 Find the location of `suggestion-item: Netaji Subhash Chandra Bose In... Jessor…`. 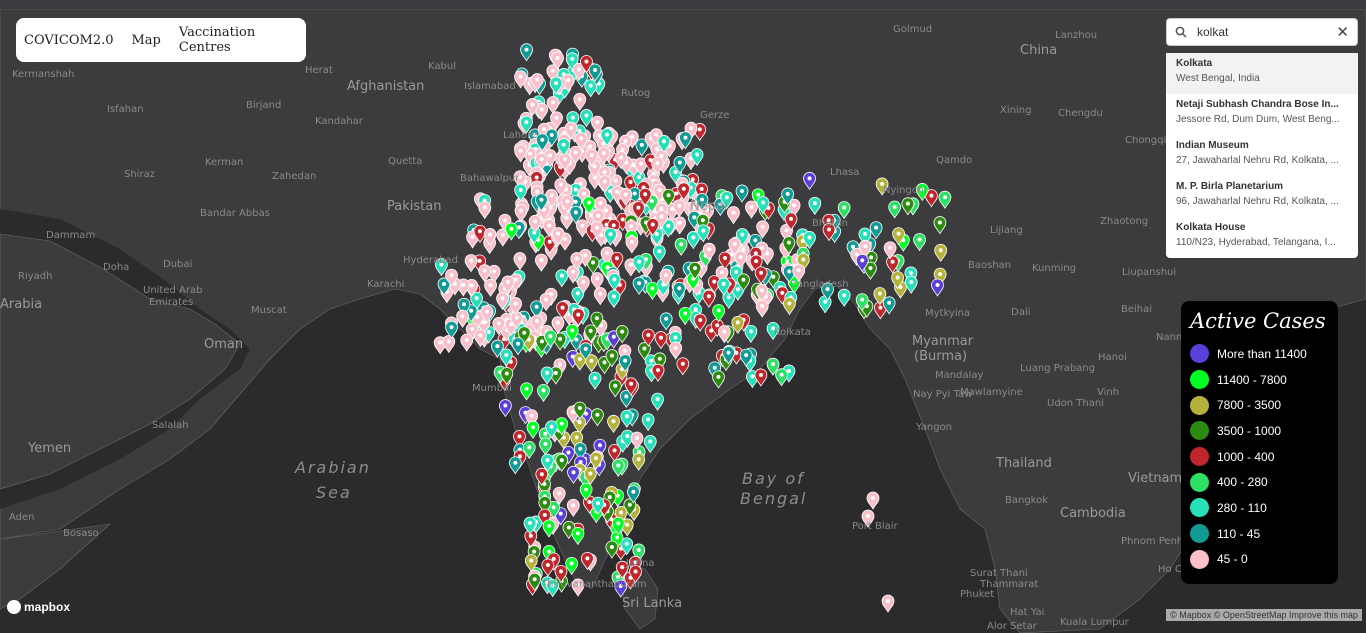

suggestion-item: Netaji Subhash Chandra Bose In... Jessor… is located at coordinates (1262, 114).